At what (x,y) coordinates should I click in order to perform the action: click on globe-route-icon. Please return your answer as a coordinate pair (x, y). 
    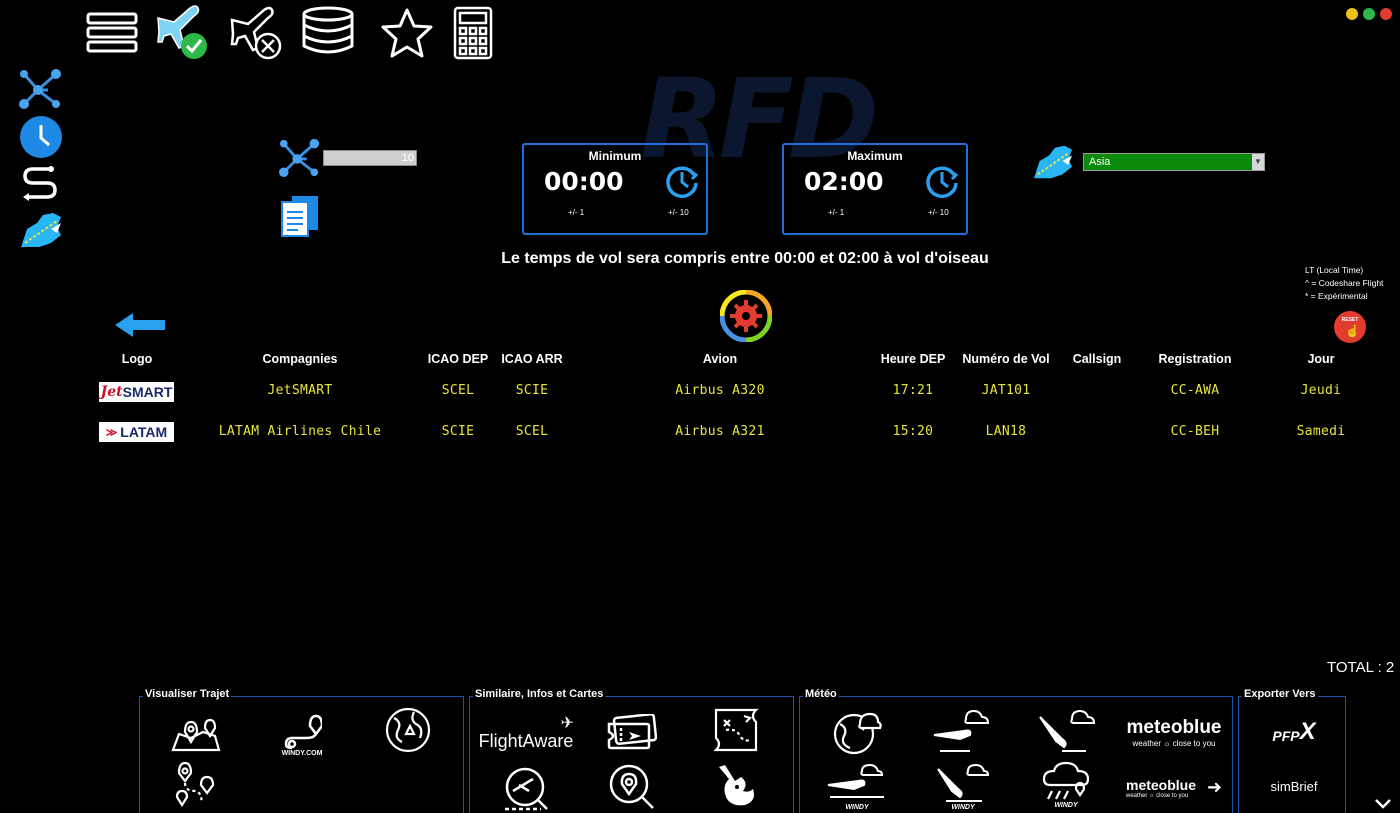
    Looking at the image, I should click on (408, 730).